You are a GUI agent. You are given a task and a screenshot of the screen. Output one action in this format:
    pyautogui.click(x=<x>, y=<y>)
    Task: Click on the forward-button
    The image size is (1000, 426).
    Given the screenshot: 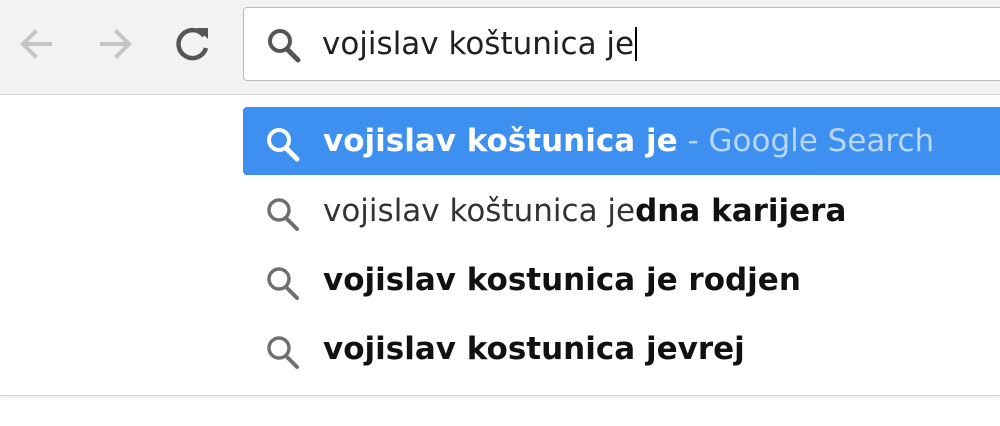 What is the action you would take?
    pyautogui.click(x=116, y=44)
    